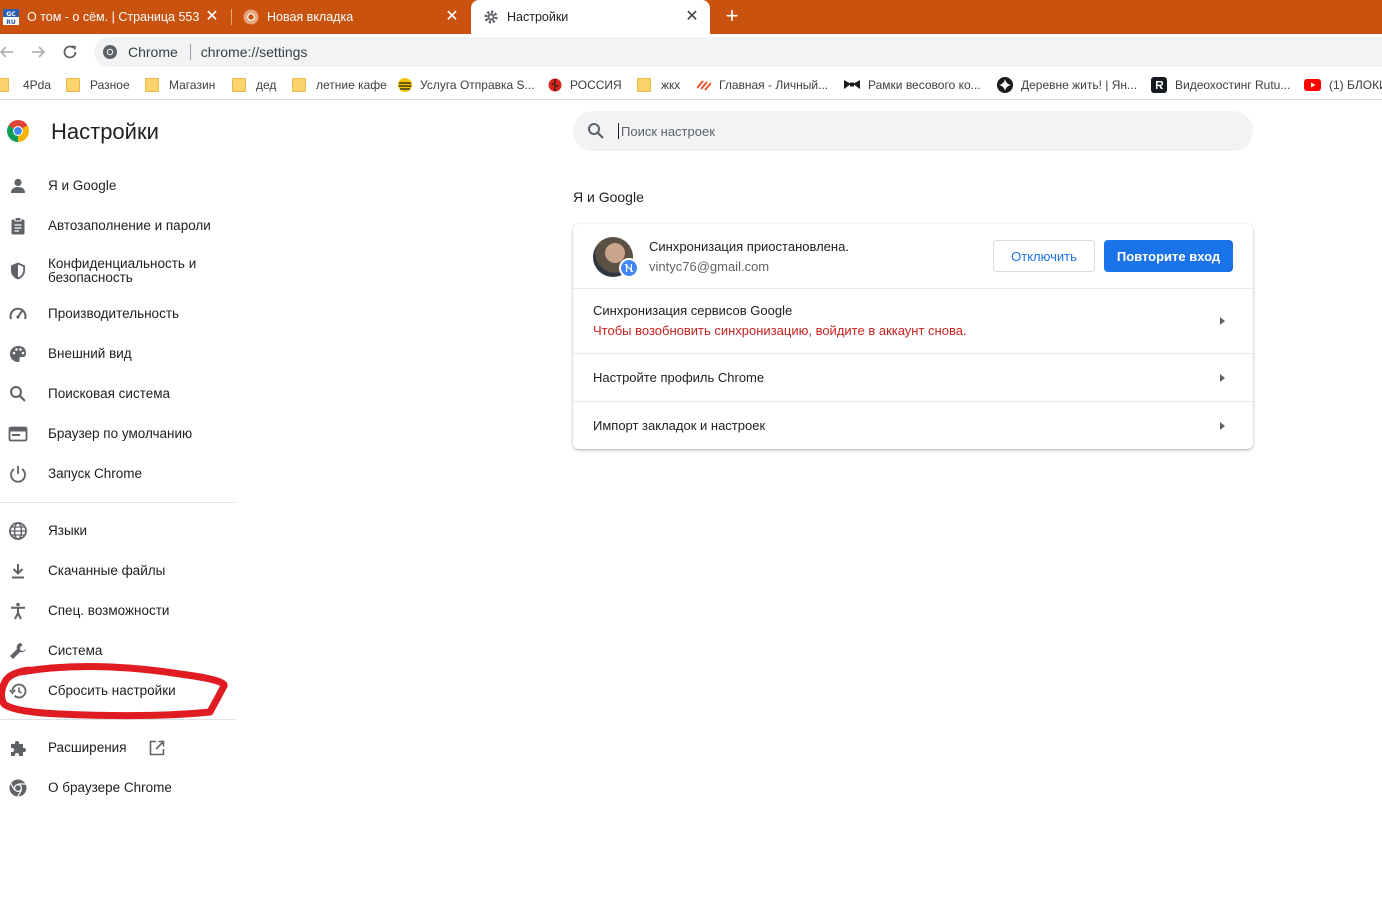  I want to click on sidebar-item-appearance: Внешний вид, so click(117, 354).